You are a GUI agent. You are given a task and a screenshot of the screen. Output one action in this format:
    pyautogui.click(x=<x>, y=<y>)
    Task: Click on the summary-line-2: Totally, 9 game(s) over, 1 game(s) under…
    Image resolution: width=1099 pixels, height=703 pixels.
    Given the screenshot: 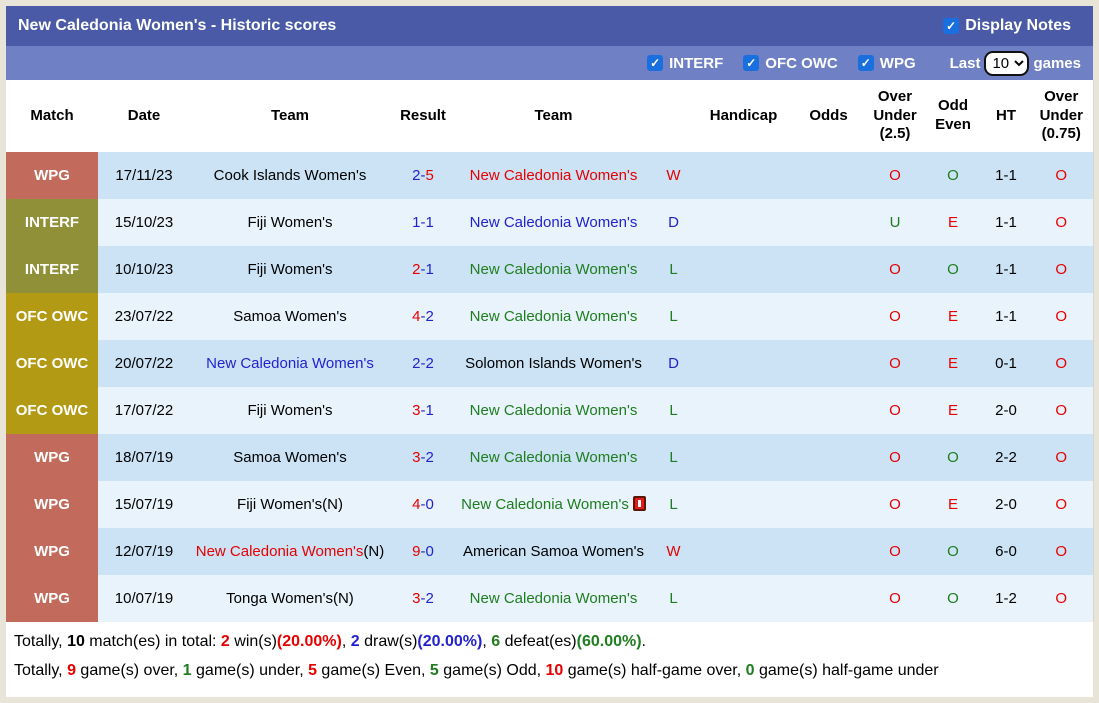 What is the action you would take?
    pyautogui.click(x=549, y=670)
    